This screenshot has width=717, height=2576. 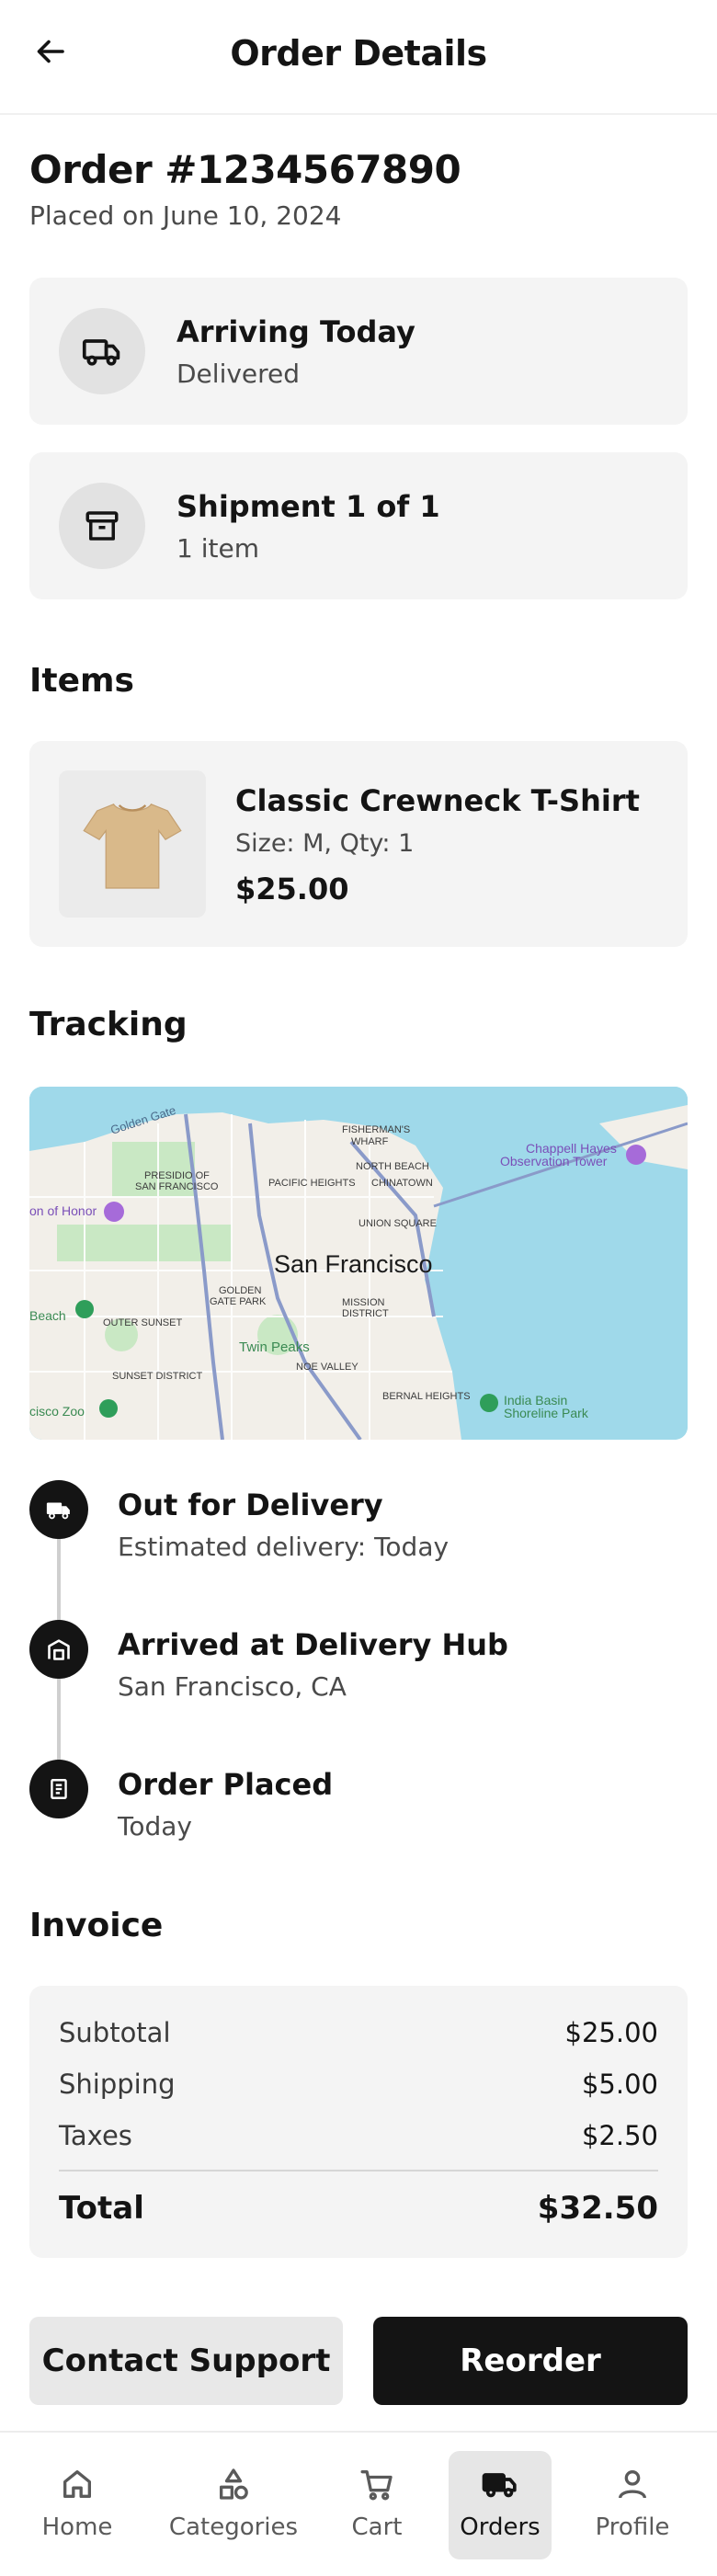 I want to click on timeline-event-subtitle: Estimated delivery: Today, so click(x=284, y=1547).